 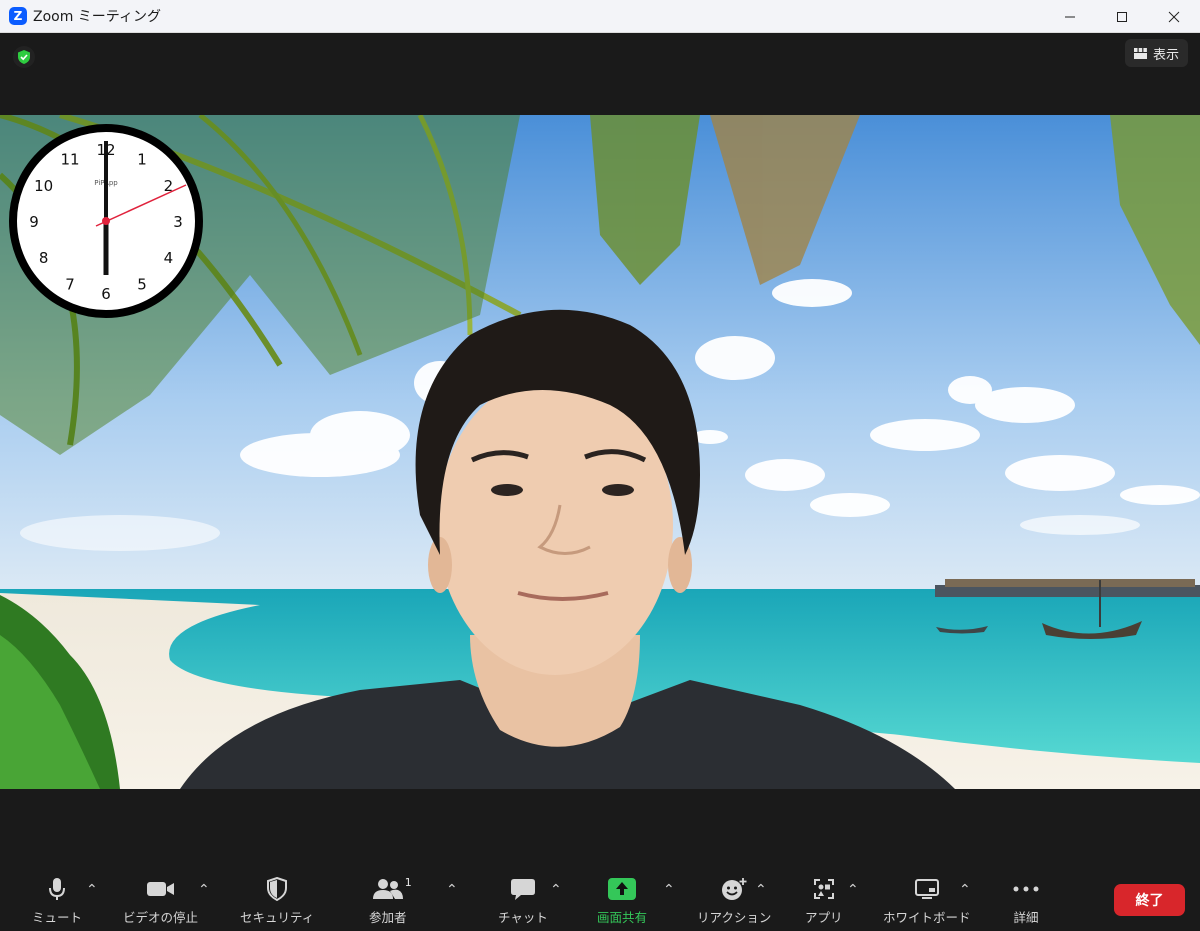 What do you see at coordinates (965, 890) in the screenshot?
I see `whiteboard-options-caret: ⌃` at bounding box center [965, 890].